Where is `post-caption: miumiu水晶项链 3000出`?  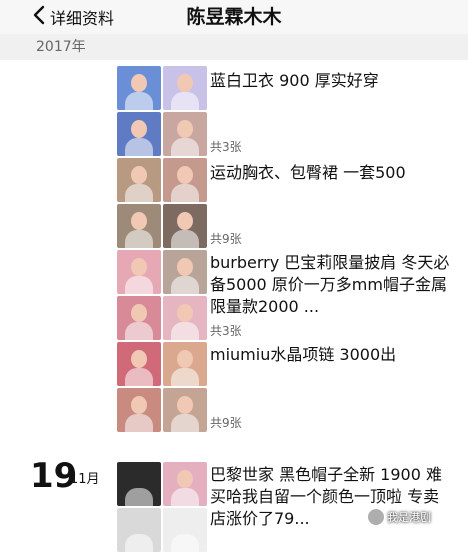 post-caption: miumiu水晶项链 3000出 is located at coordinates (303, 354).